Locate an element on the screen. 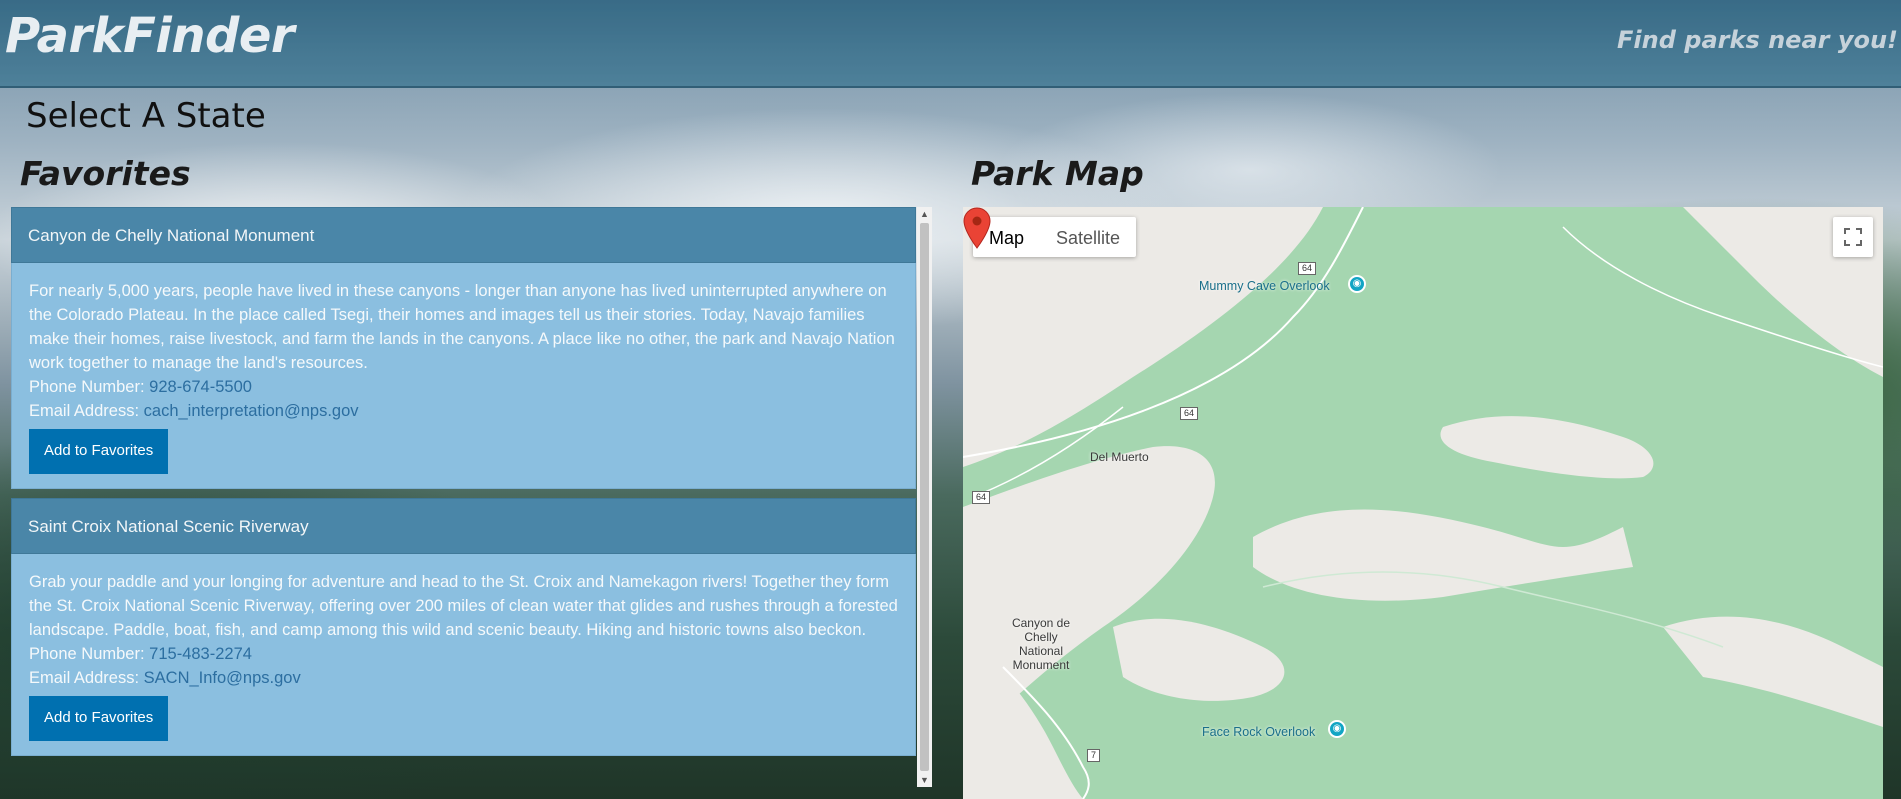 Image resolution: width=1901 pixels, height=799 pixels. park-phone-row: Phone Number: 715-483-2274 is located at coordinates (464, 654).